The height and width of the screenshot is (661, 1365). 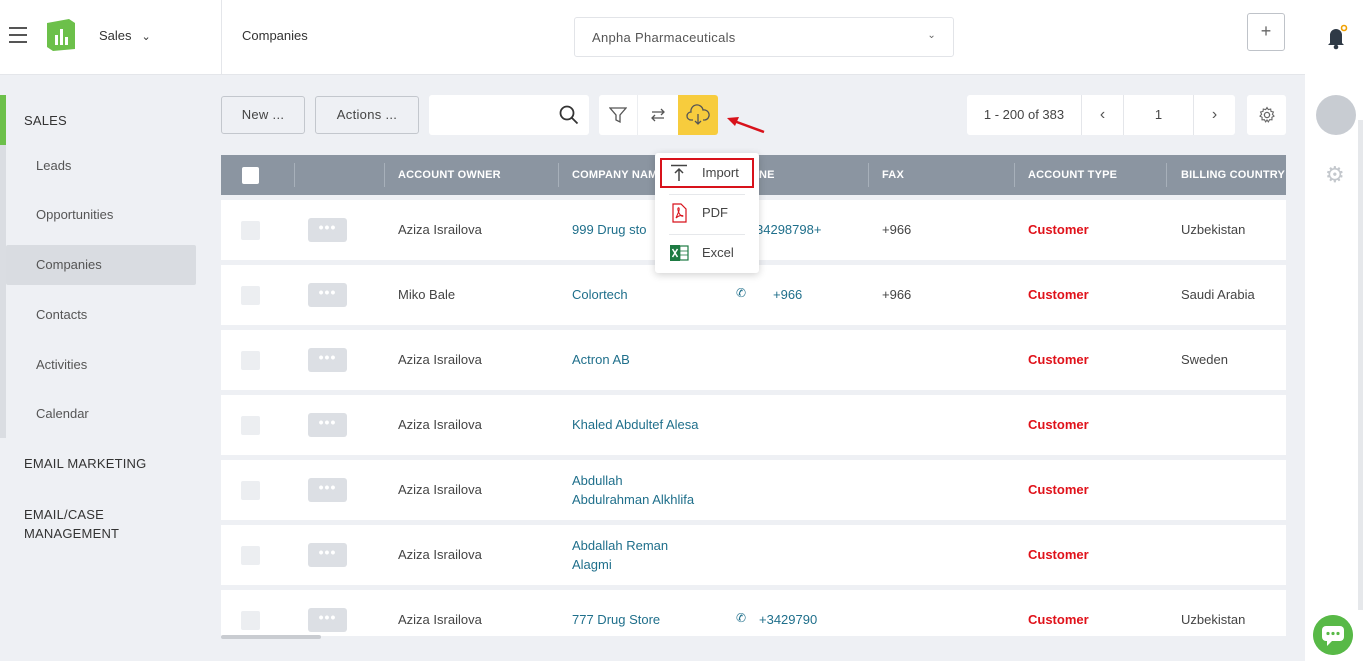 I want to click on cell-phone: +34298798, so click(x=811, y=229).